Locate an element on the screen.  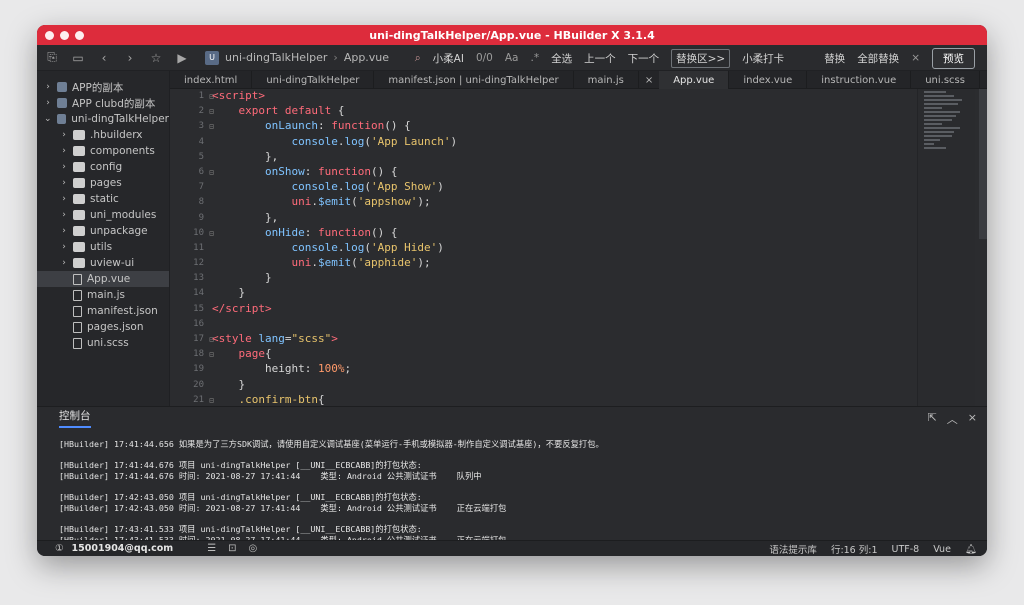
code-line: height: 100%; is located at coordinates (552, 368).